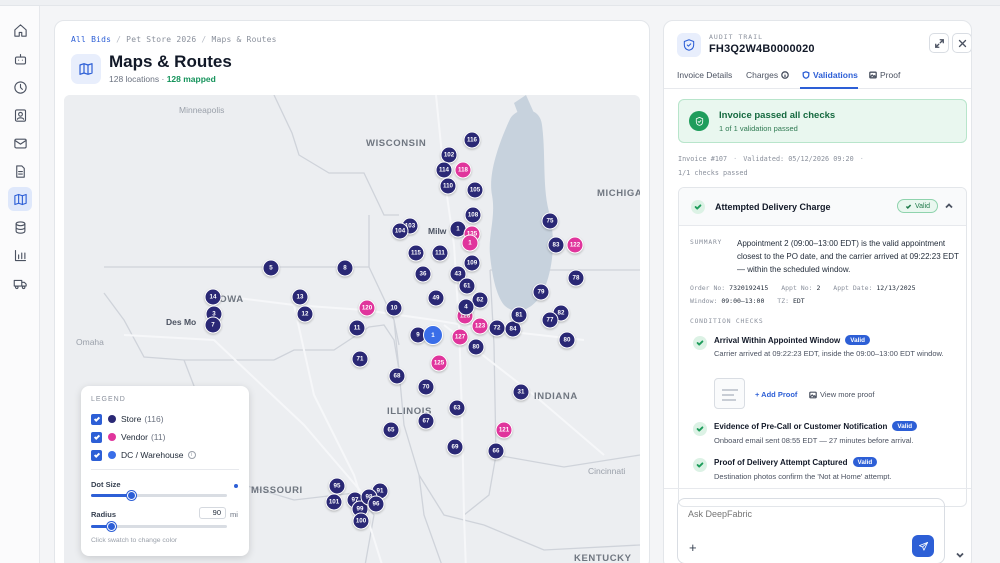 Image resolution: width=1000 pixels, height=563 pixels. What do you see at coordinates (472, 140) in the screenshot?
I see `store-marker: 116` at bounding box center [472, 140].